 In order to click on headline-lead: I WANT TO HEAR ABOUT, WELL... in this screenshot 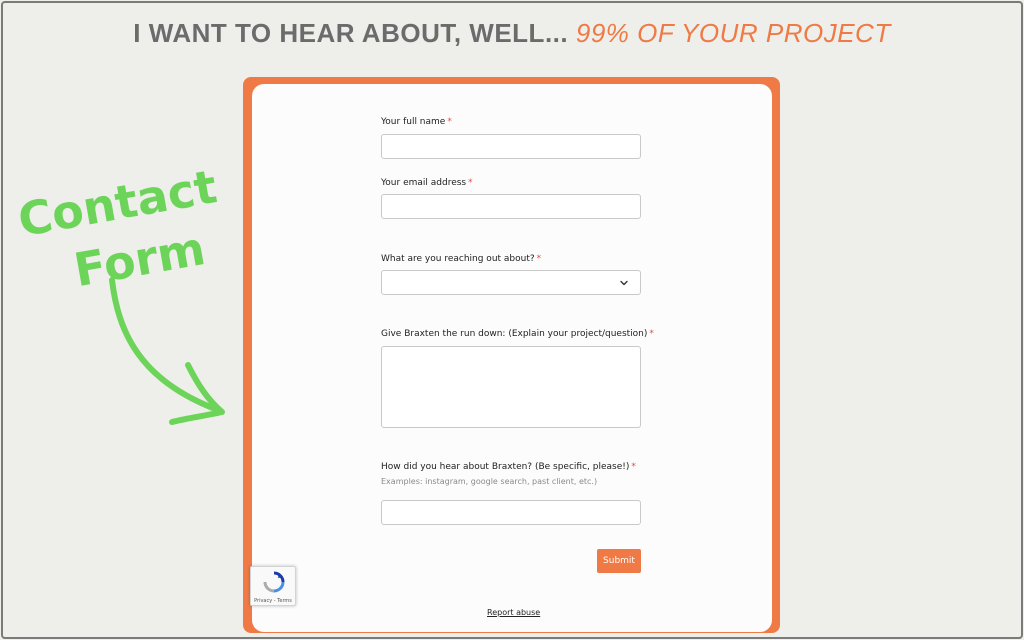, I will do `click(351, 33)`.